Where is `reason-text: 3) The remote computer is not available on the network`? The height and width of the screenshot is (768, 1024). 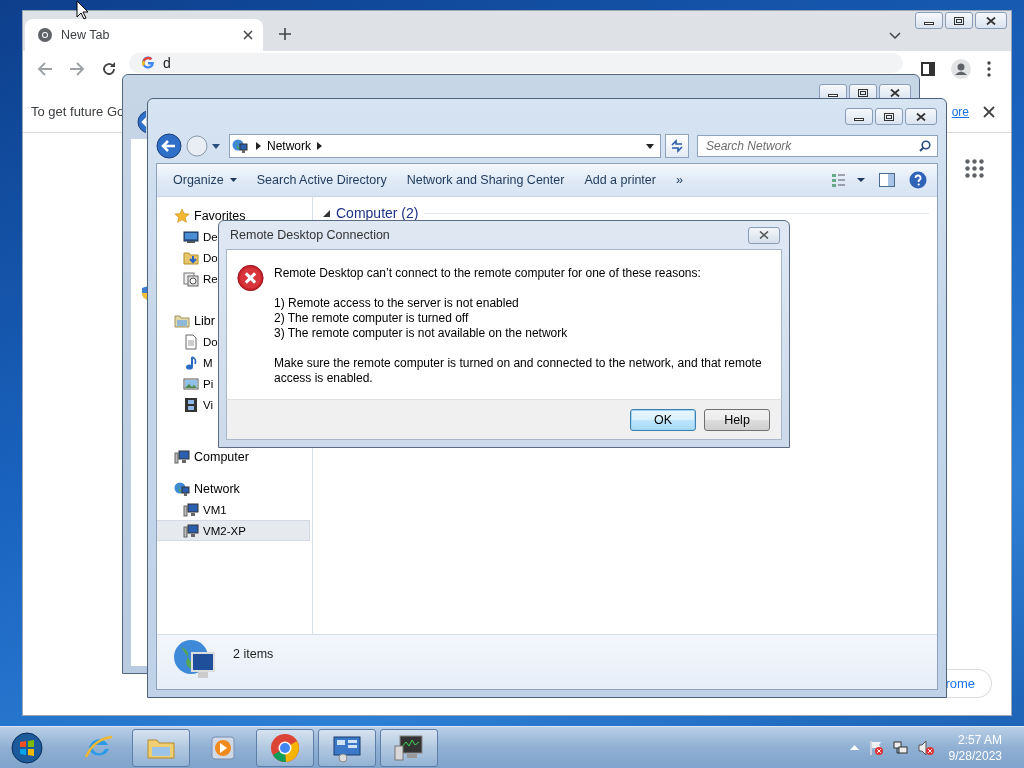
reason-text: 3) The remote computer is not available on the network is located at coordinates (421, 333).